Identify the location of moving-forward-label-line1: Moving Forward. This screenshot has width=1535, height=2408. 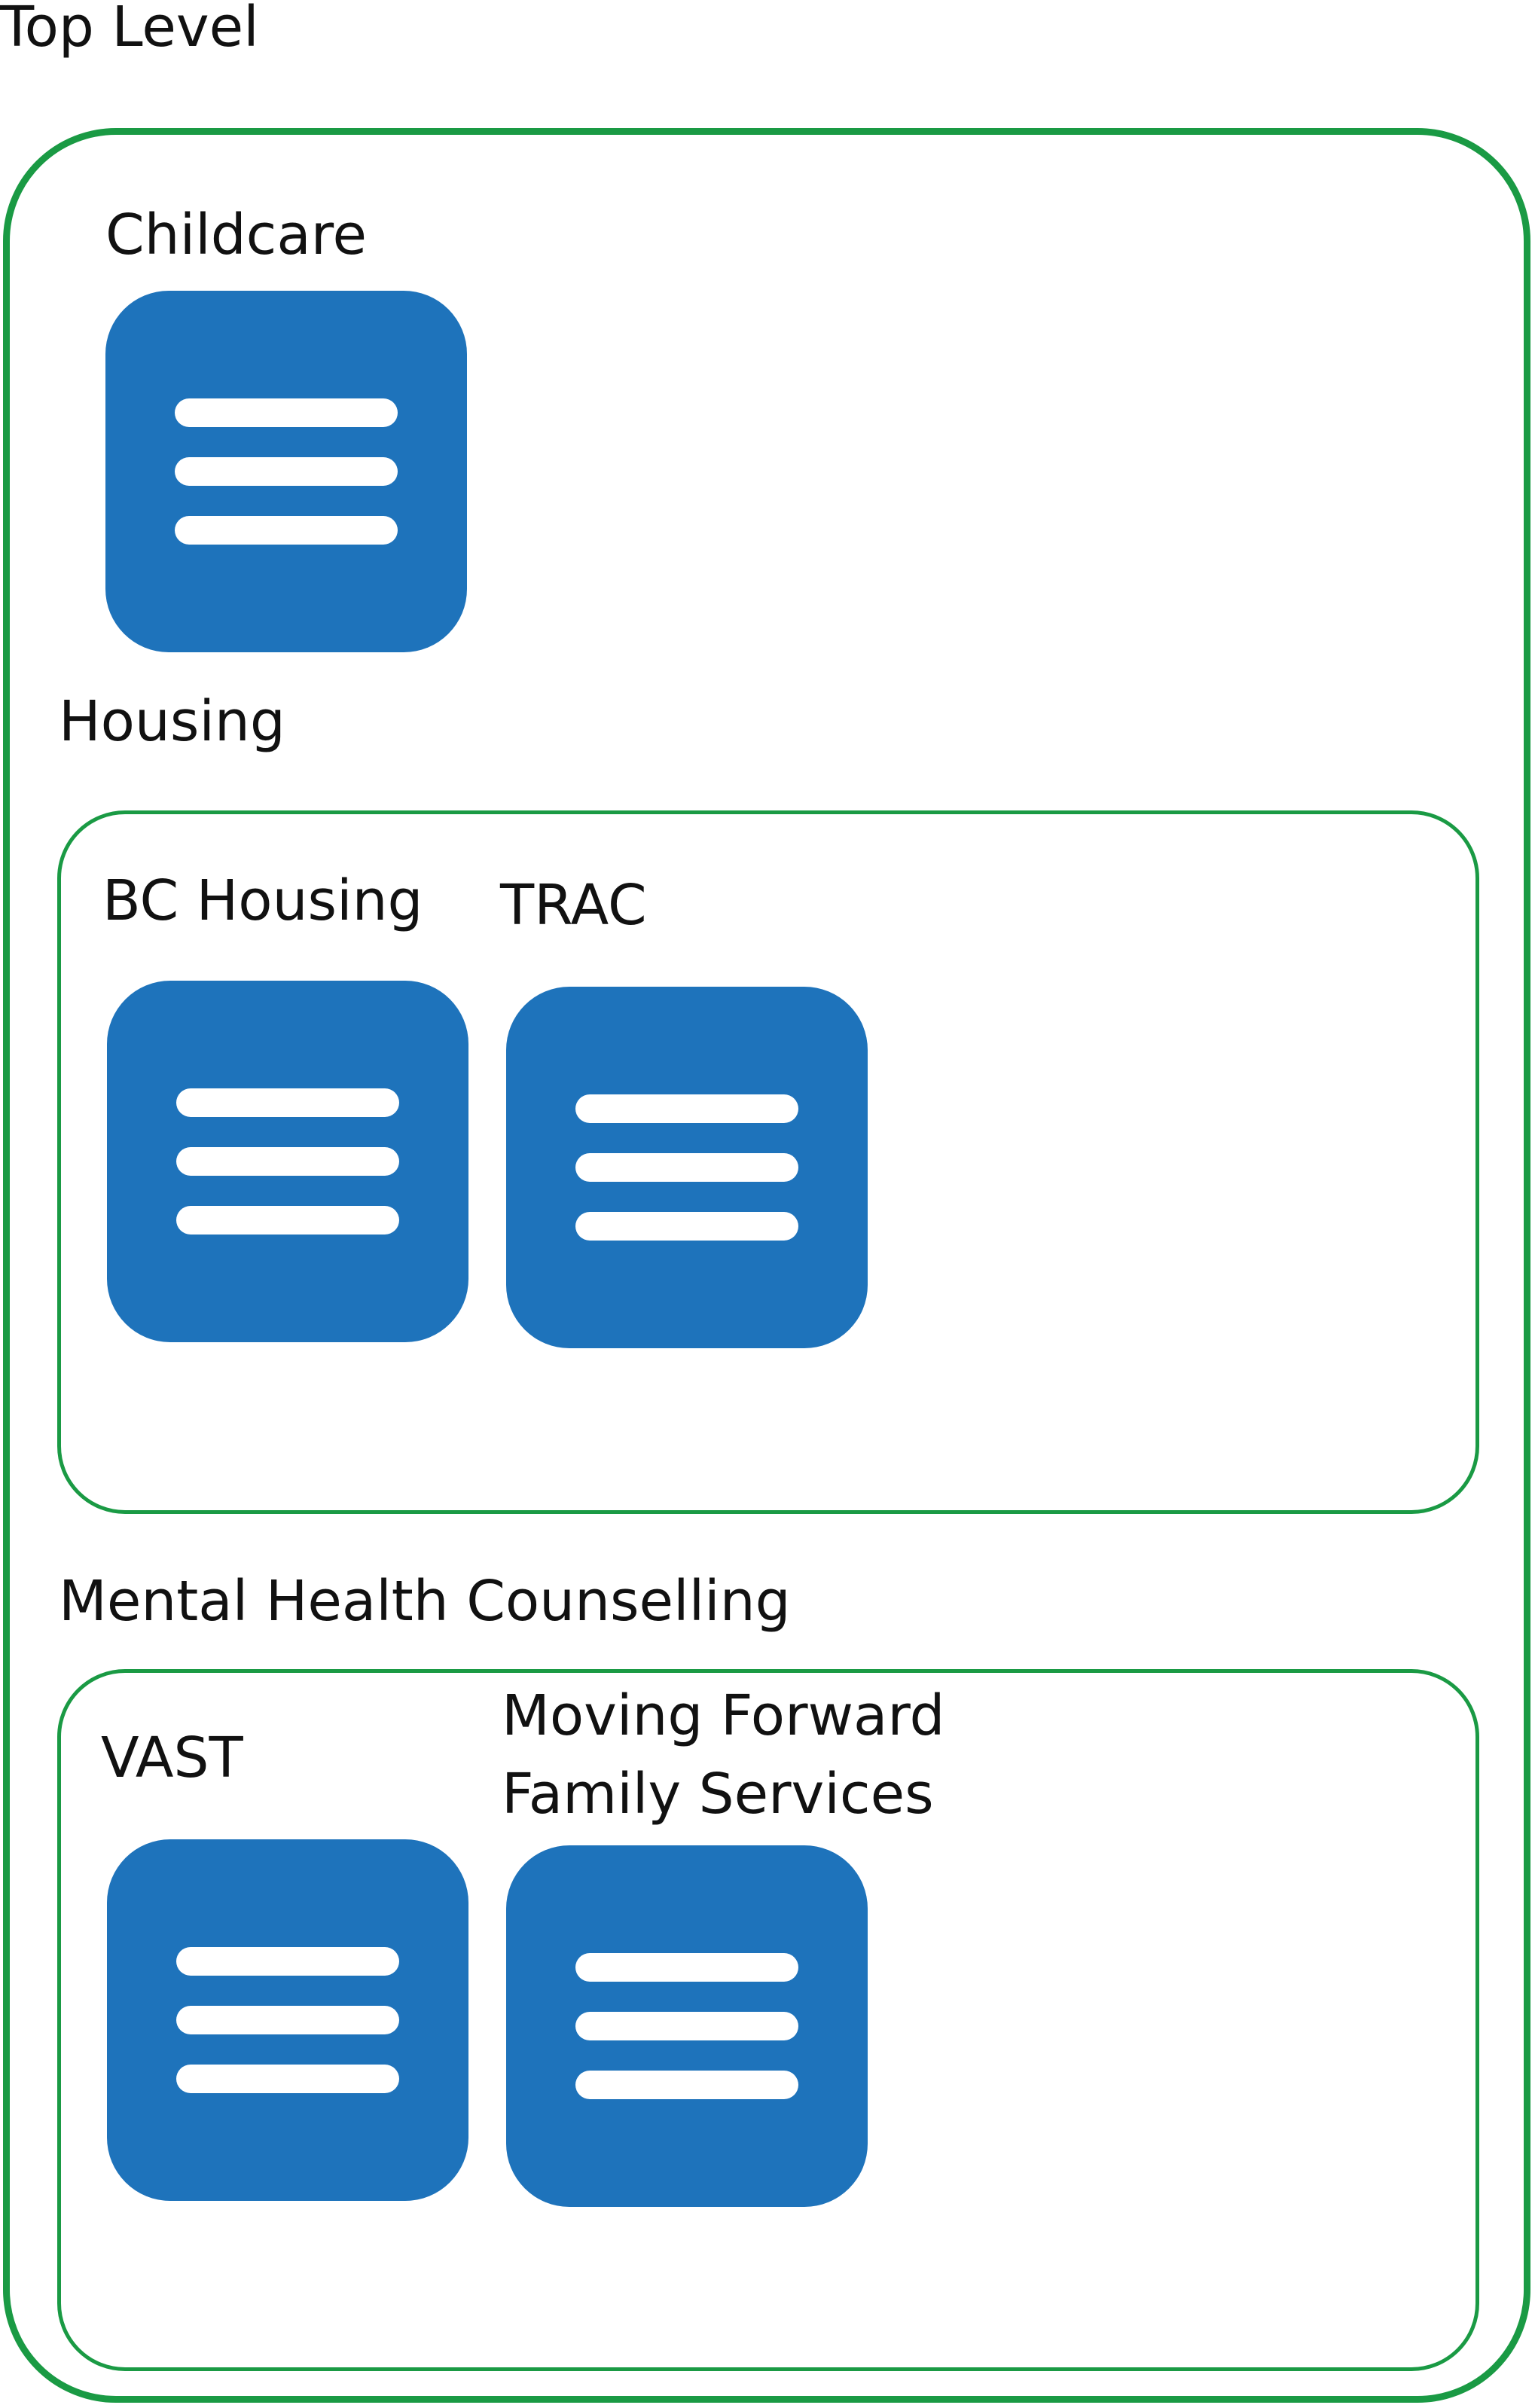
(723, 1715).